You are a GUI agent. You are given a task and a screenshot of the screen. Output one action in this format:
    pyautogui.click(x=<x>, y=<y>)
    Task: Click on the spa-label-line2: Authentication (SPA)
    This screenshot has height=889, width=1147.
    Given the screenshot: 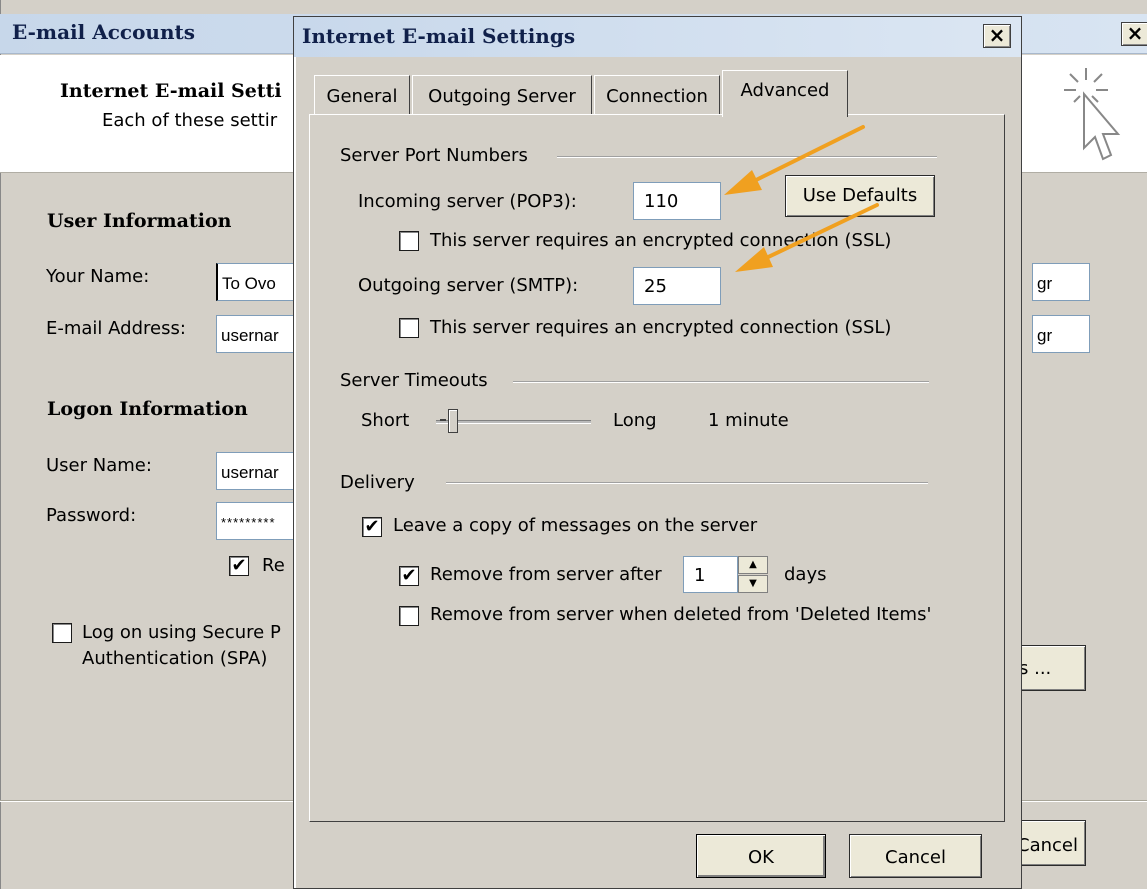 What is the action you would take?
    pyautogui.click(x=175, y=658)
    